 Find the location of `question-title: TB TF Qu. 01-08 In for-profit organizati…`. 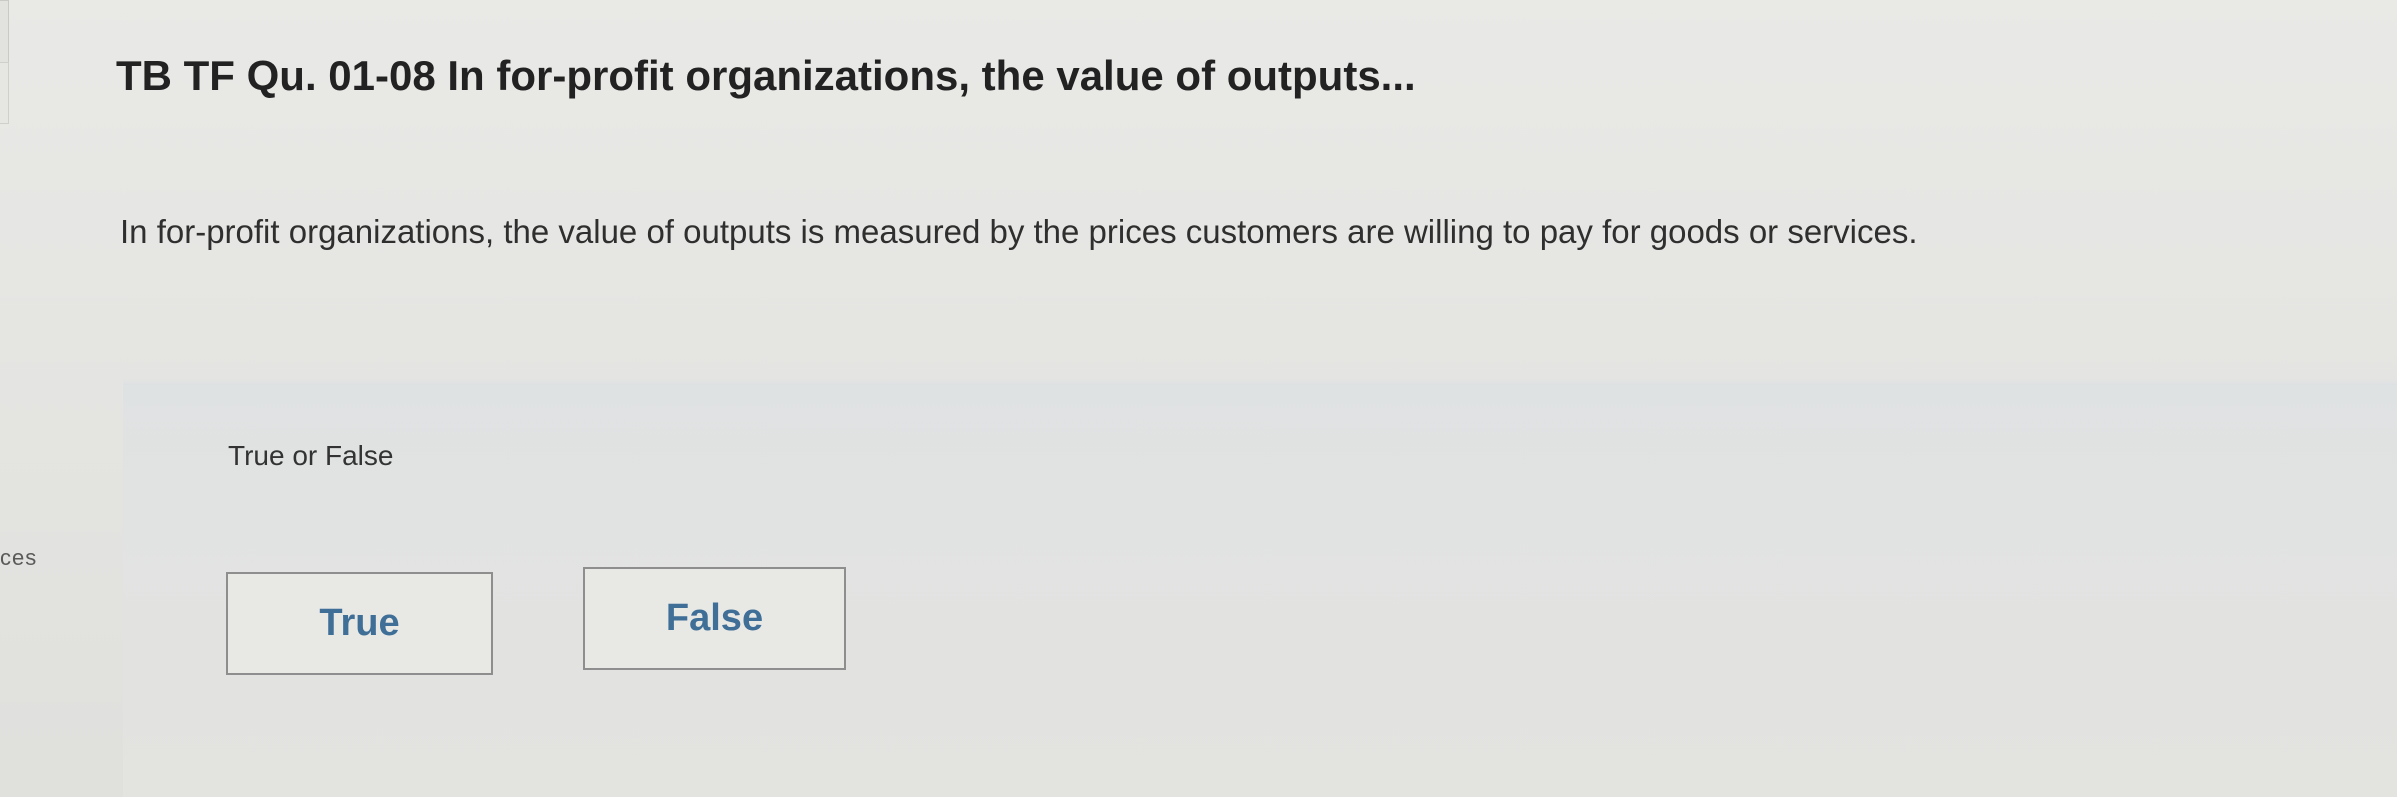

question-title: TB TF Qu. 01-08 In for-profit organizati… is located at coordinates (766, 75).